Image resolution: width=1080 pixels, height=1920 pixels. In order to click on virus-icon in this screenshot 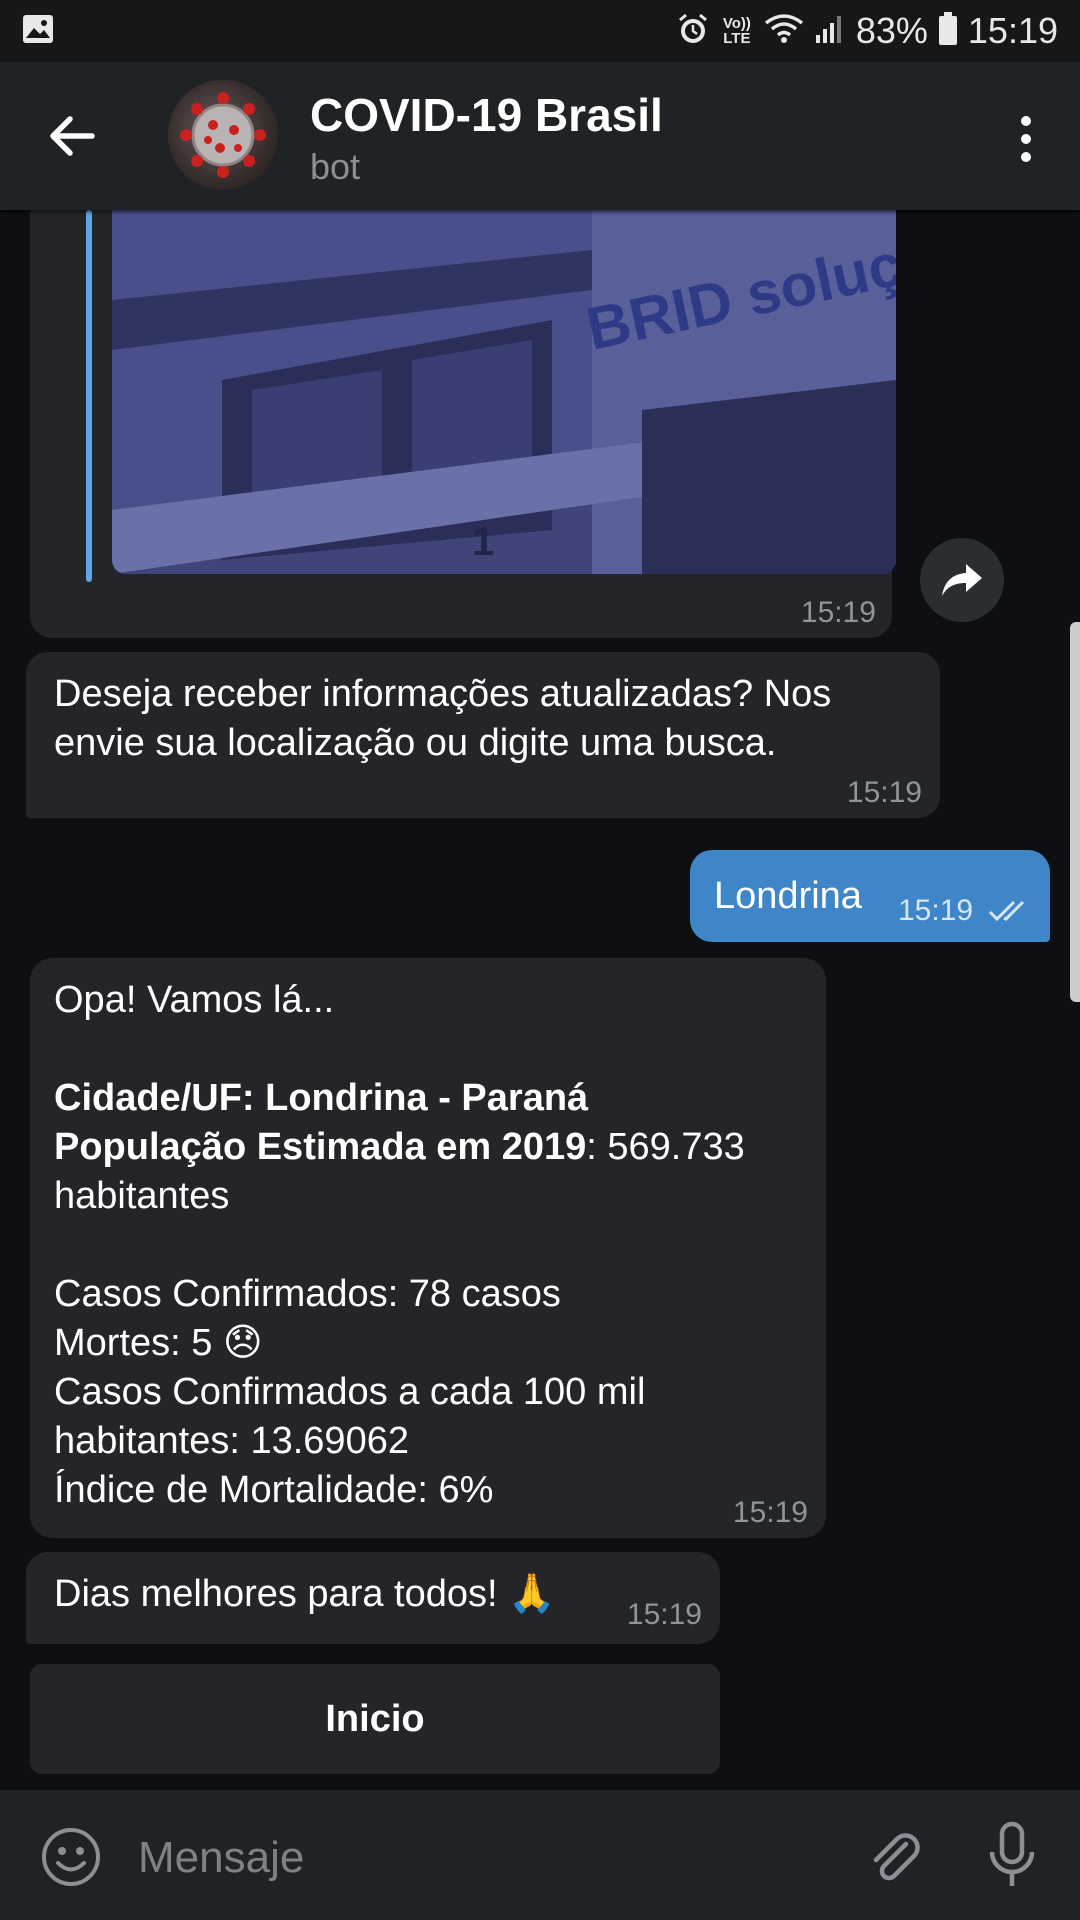, I will do `click(223, 135)`.